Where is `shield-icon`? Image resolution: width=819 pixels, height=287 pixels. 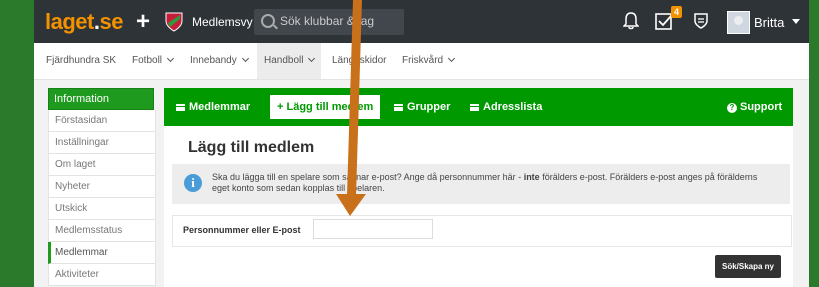
shield-icon is located at coordinates (701, 21).